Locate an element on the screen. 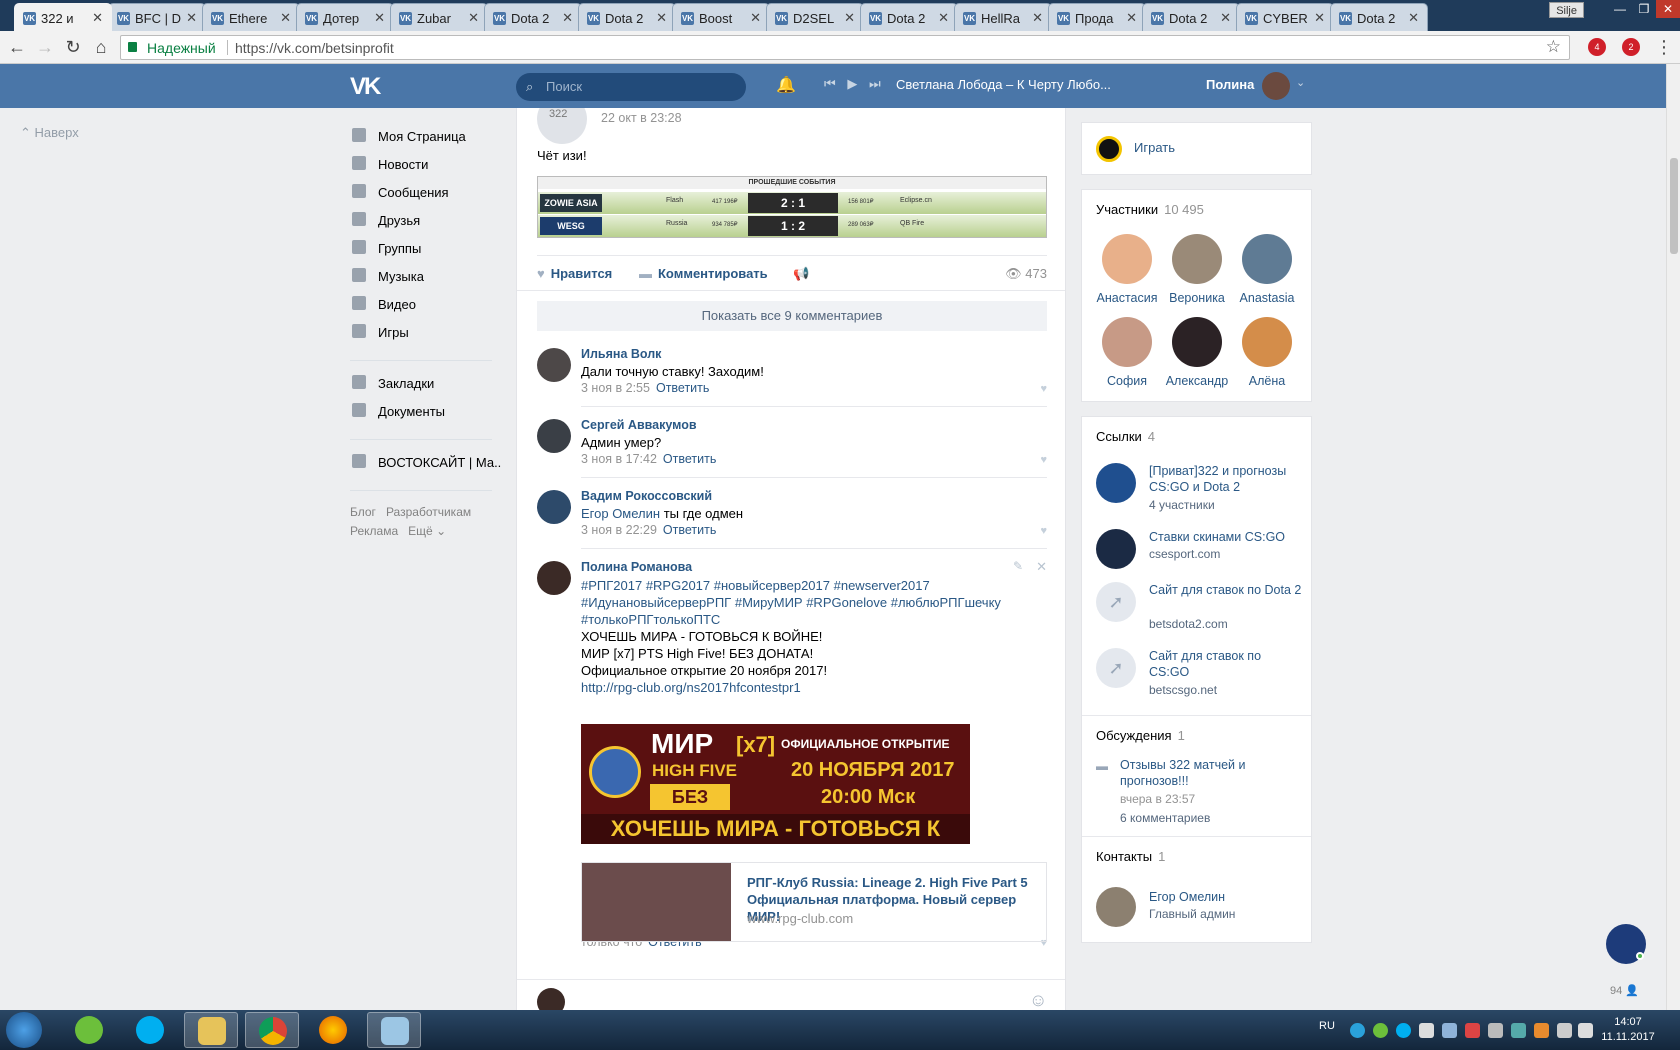  post-author-avatar: 322 is located at coordinates (562, 126).